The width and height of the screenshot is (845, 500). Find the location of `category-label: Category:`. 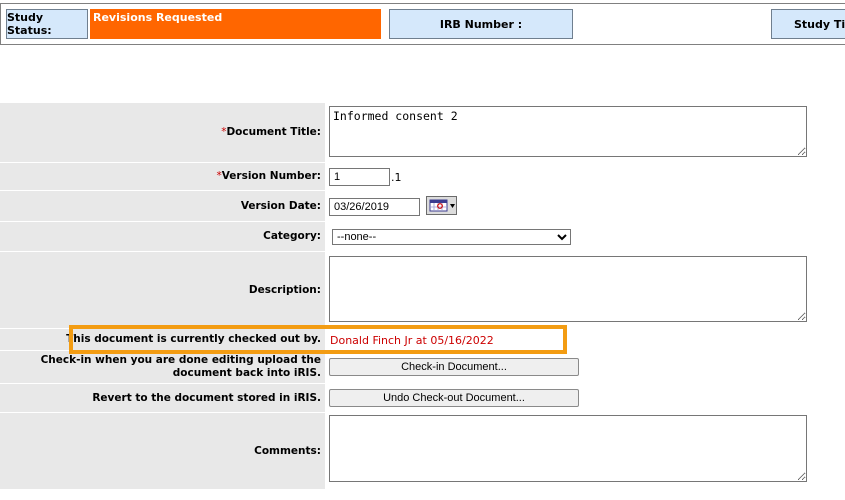

category-label: Category: is located at coordinates (162, 237).